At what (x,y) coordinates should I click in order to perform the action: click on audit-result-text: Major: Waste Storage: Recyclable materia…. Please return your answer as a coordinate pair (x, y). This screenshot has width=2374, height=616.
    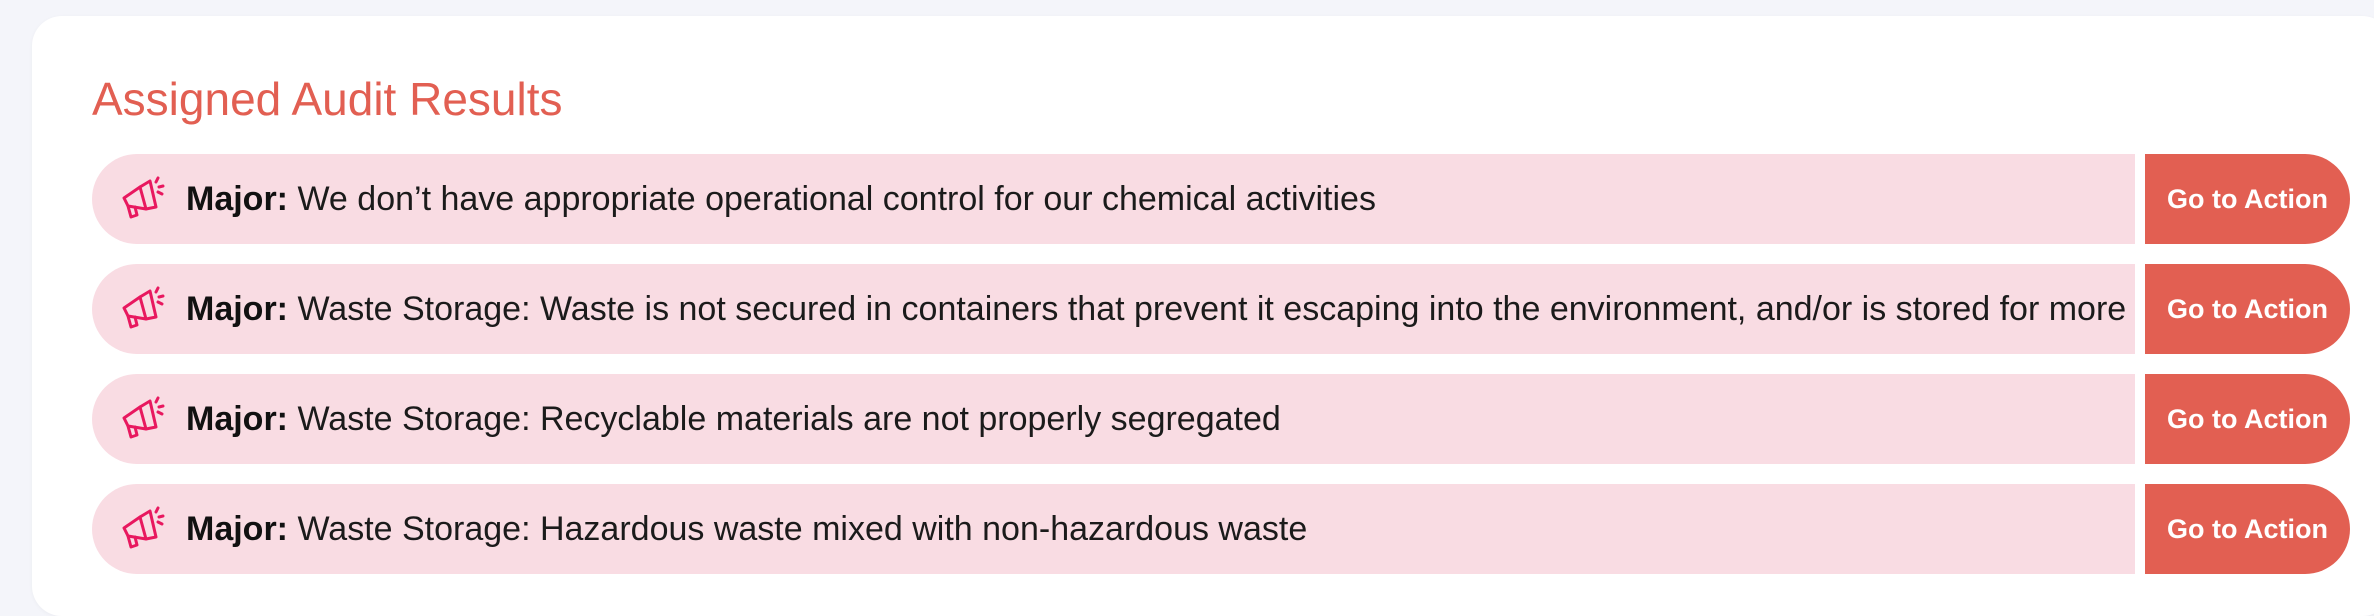
    Looking at the image, I should click on (733, 419).